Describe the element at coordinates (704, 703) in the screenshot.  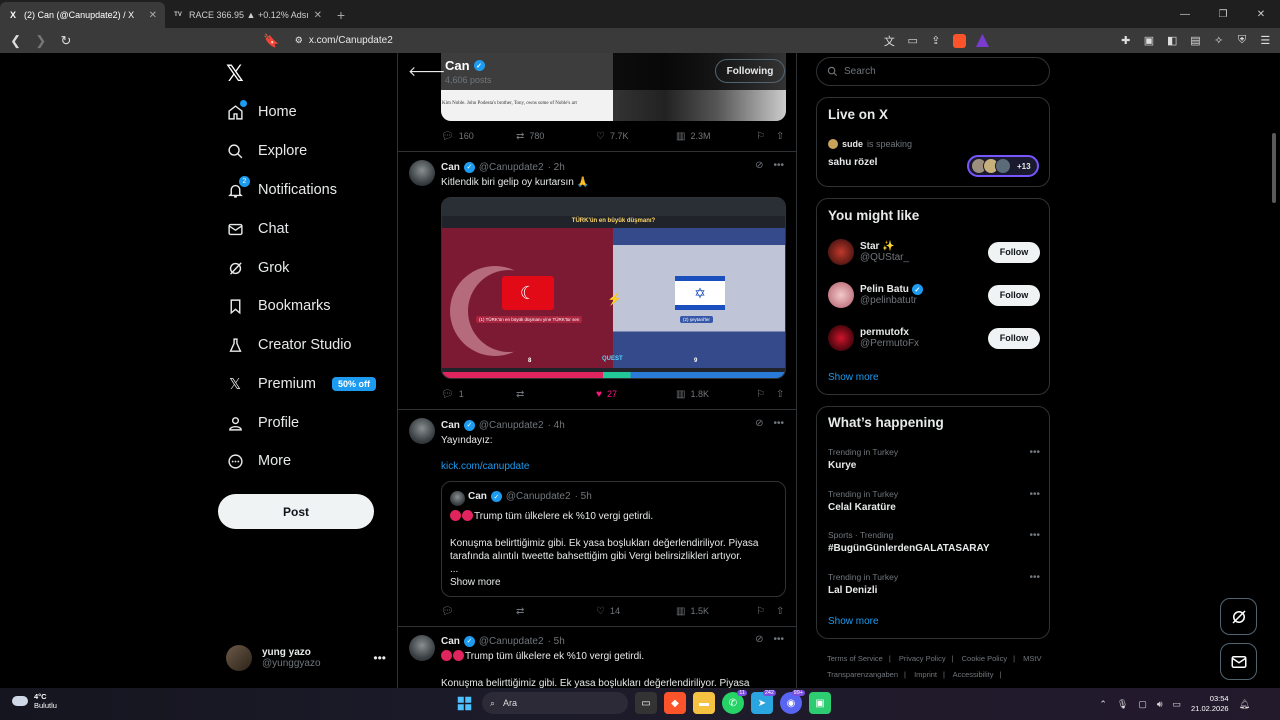
I see `file-explorer-icon: ▬` at that location.